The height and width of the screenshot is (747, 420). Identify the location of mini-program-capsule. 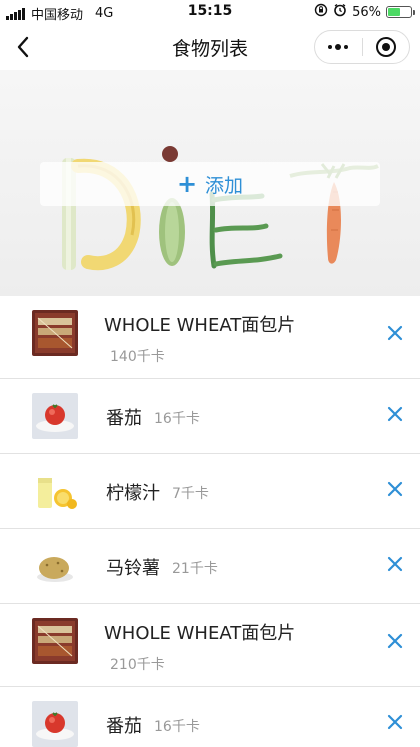
(362, 47).